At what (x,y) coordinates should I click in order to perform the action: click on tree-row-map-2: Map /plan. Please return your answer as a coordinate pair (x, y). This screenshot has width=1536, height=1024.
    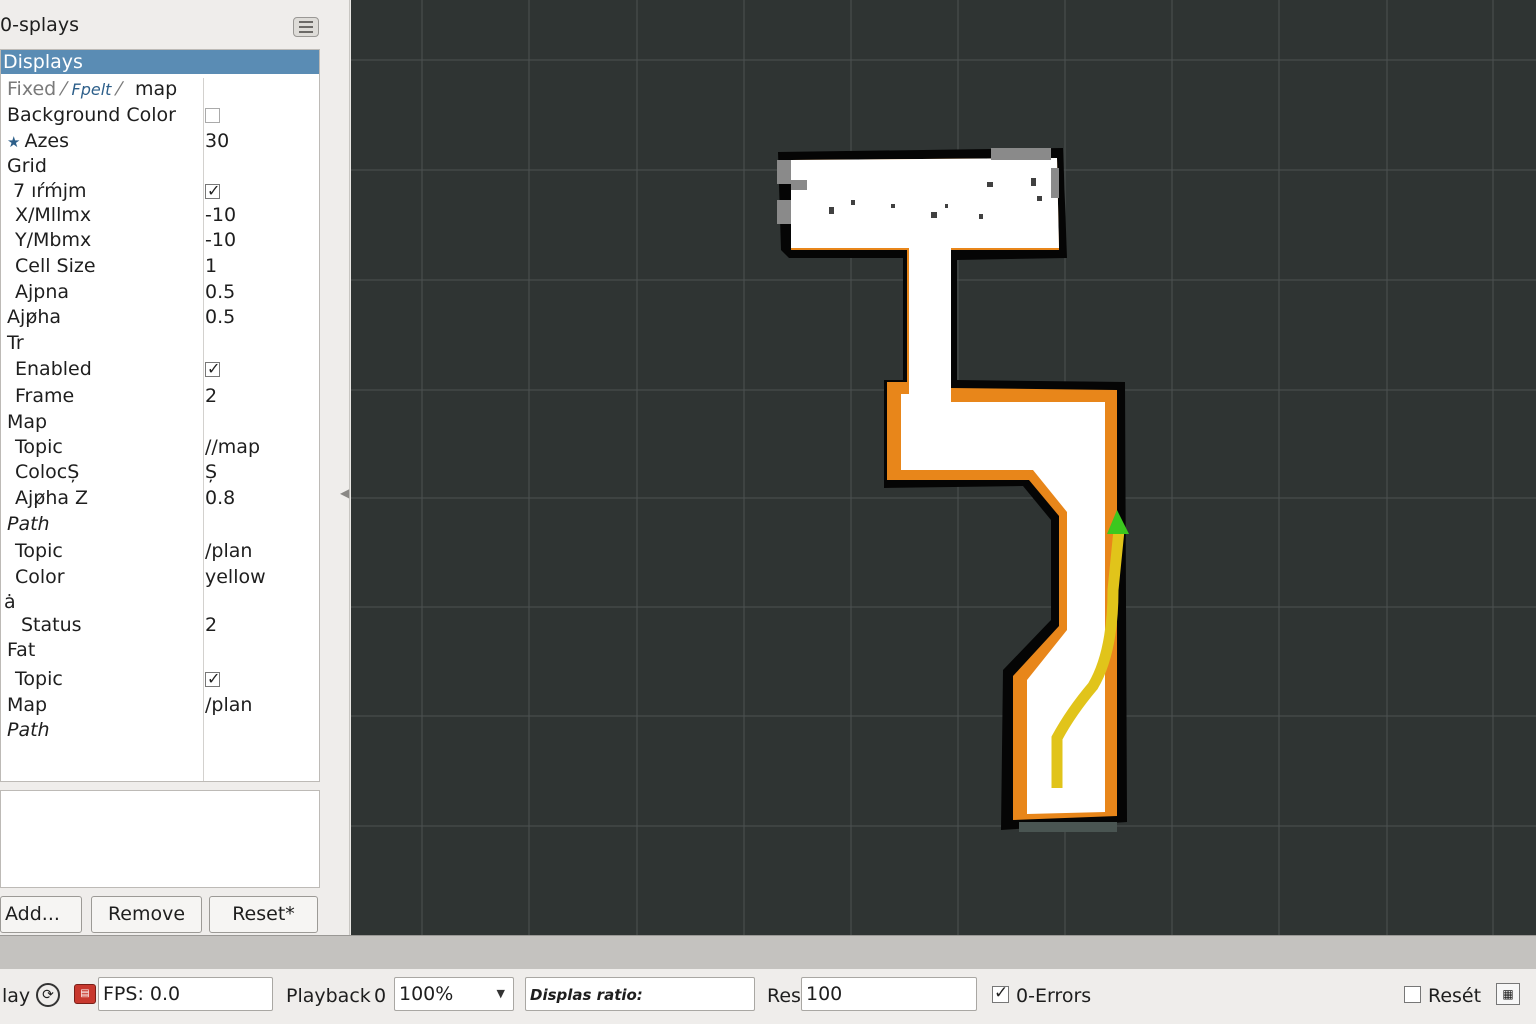
    Looking at the image, I should click on (160, 706).